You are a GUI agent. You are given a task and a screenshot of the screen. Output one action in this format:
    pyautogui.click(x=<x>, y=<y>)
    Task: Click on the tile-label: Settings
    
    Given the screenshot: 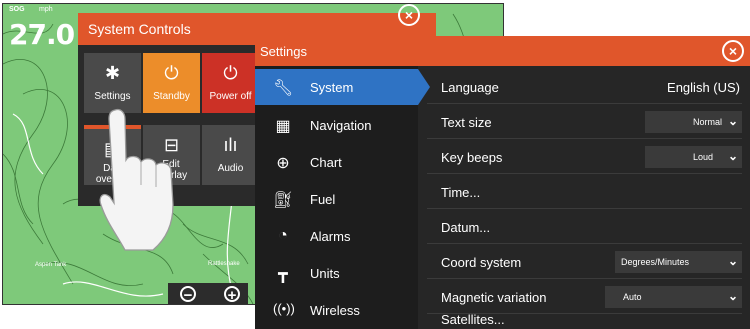 What is the action you would take?
    pyautogui.click(x=112, y=96)
    